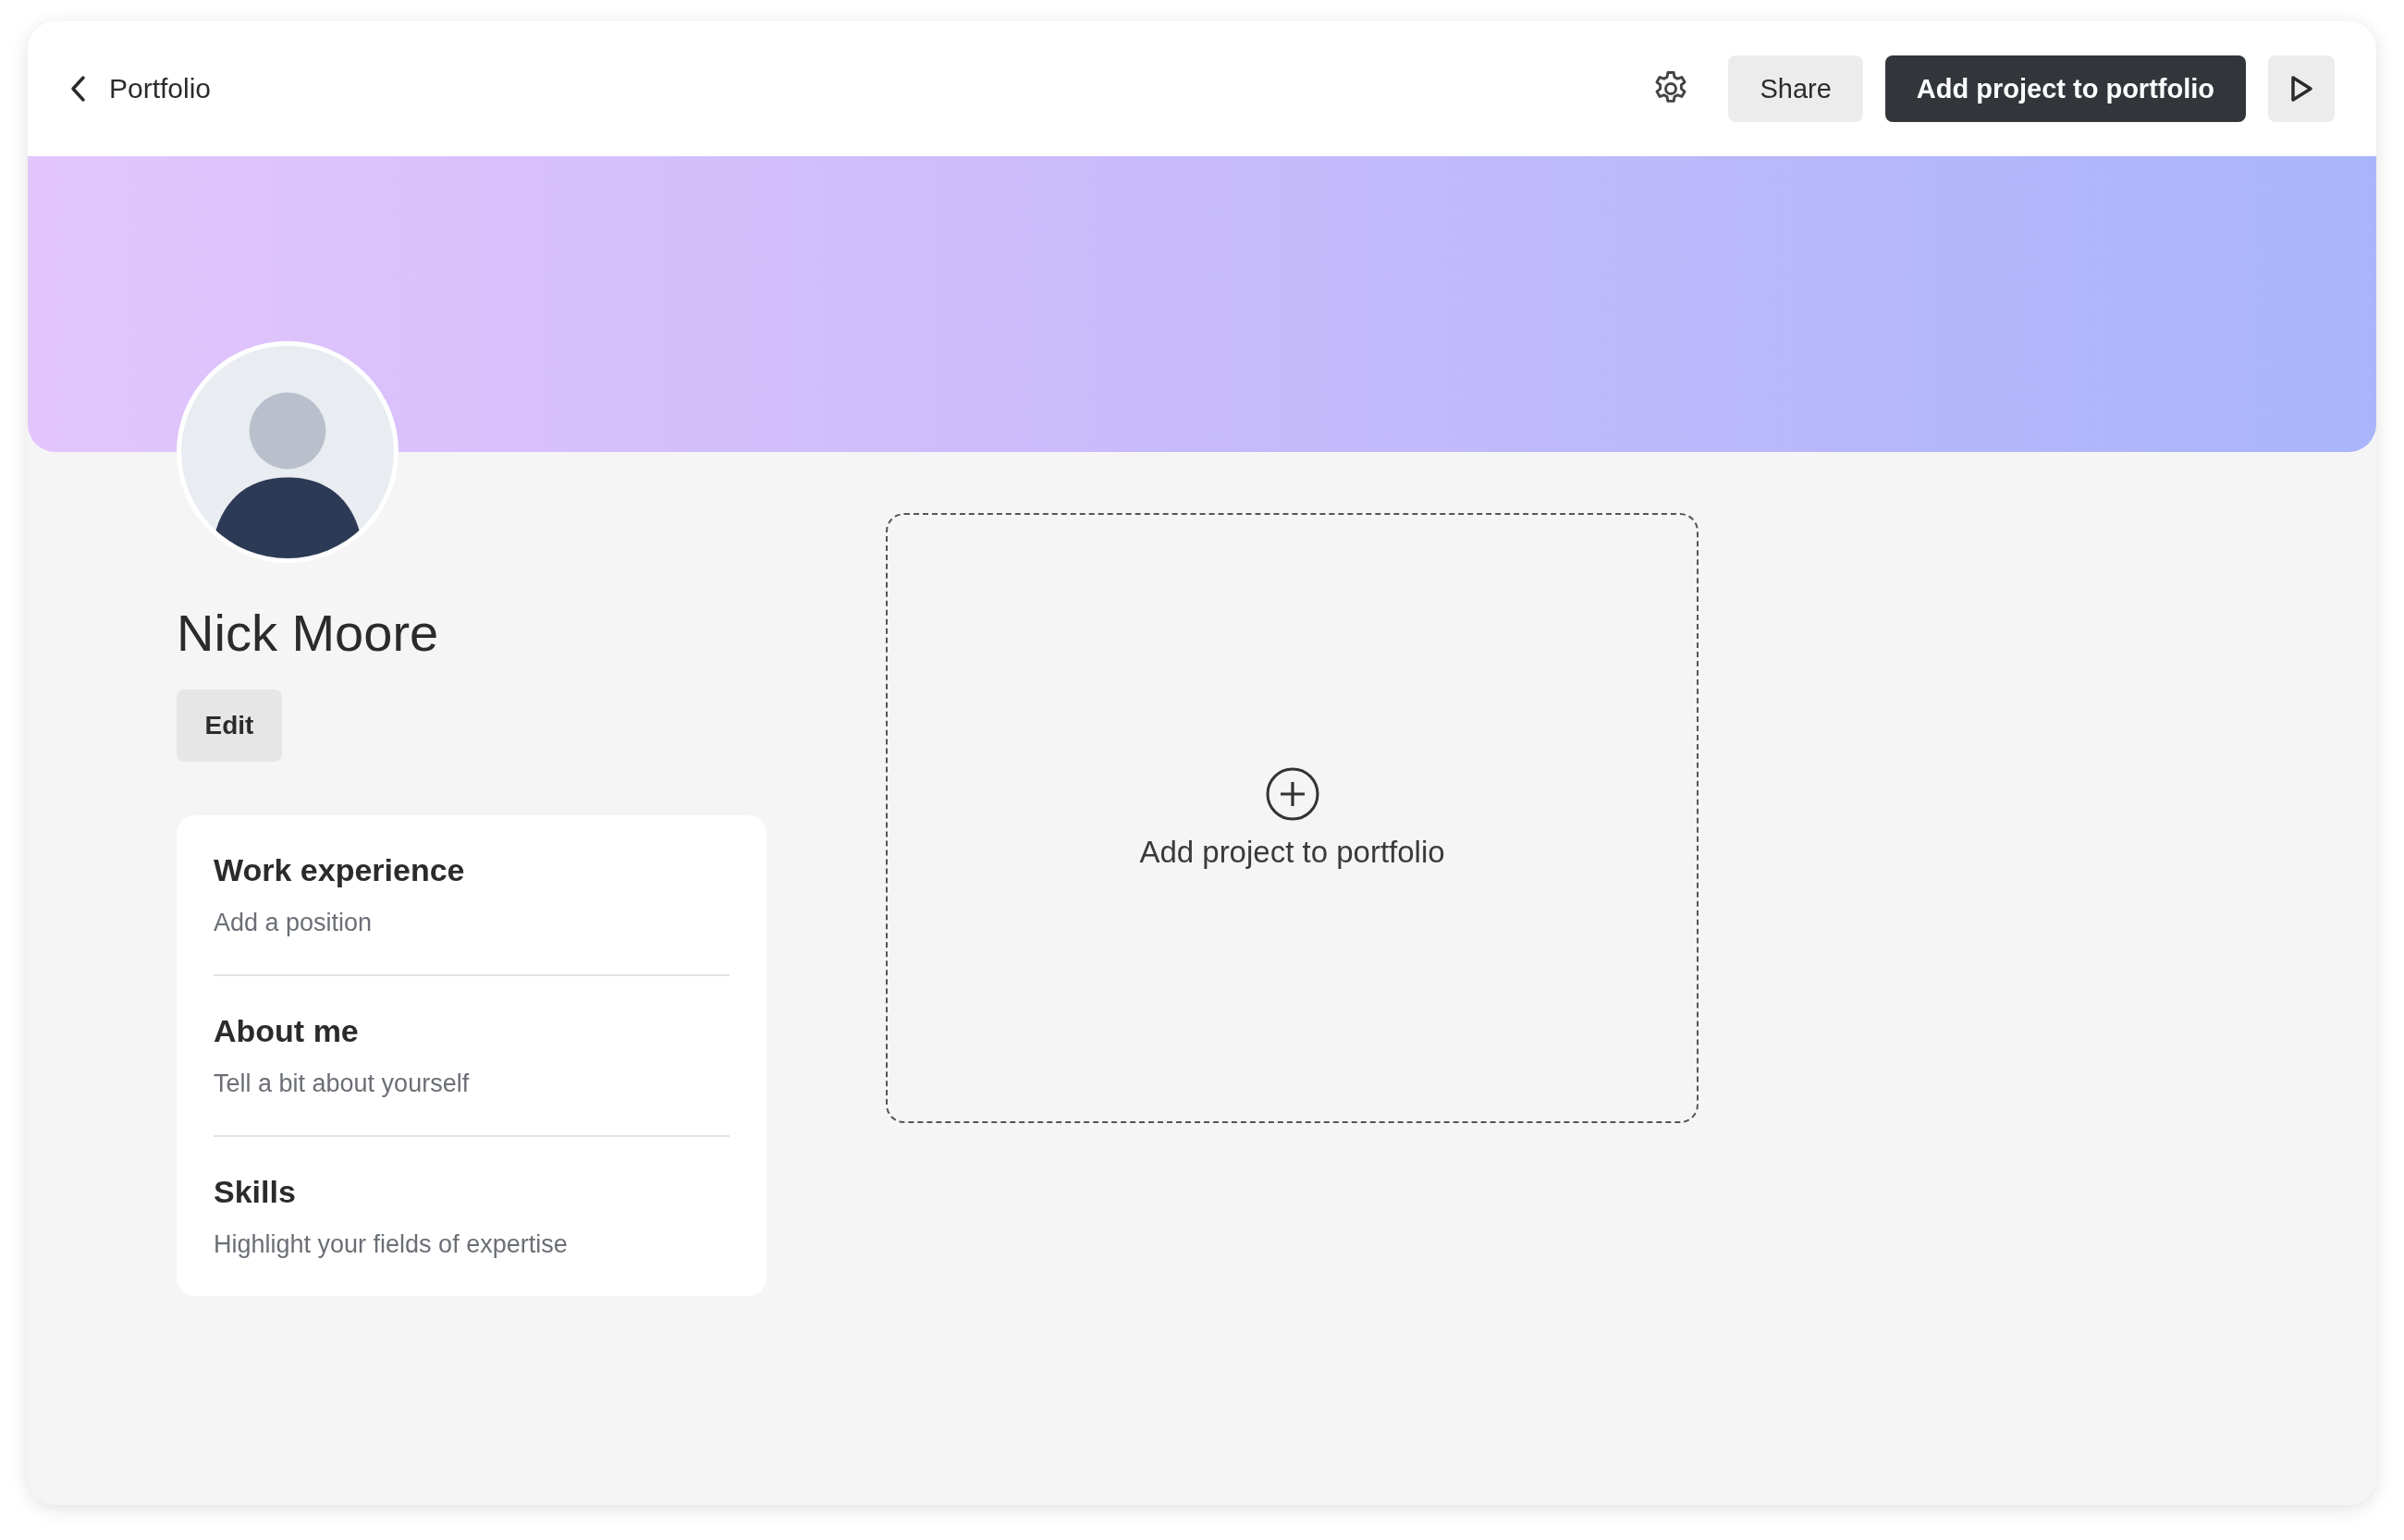  I want to click on profile-name: Nick Moore, so click(308, 633).